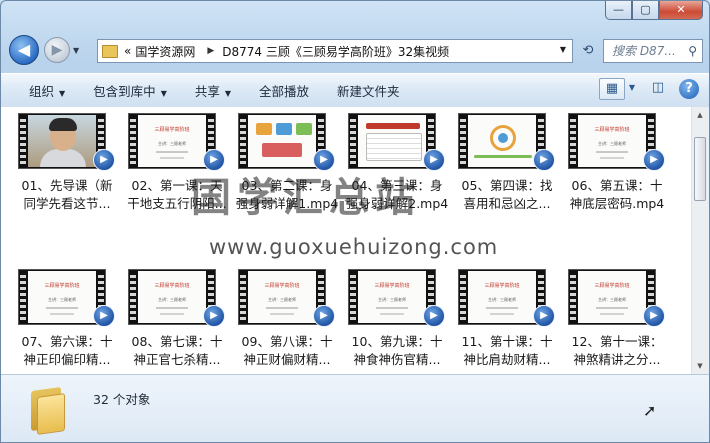 The image size is (710, 443). What do you see at coordinates (632, 89) in the screenshot?
I see `view-options-dropdown-icon: ▼` at bounding box center [632, 89].